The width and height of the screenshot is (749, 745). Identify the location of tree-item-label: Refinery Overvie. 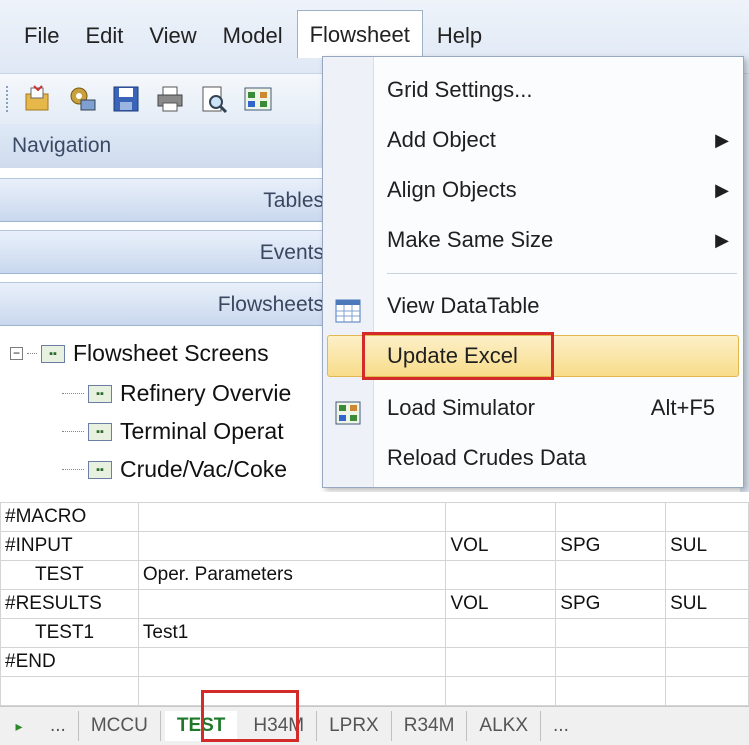
(206, 393).